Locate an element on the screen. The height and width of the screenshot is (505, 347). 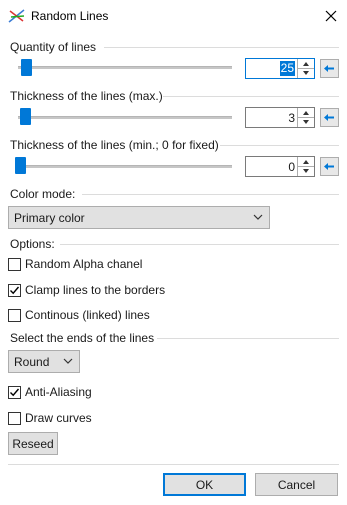
thickness-min-reset-button is located at coordinates (329, 166).